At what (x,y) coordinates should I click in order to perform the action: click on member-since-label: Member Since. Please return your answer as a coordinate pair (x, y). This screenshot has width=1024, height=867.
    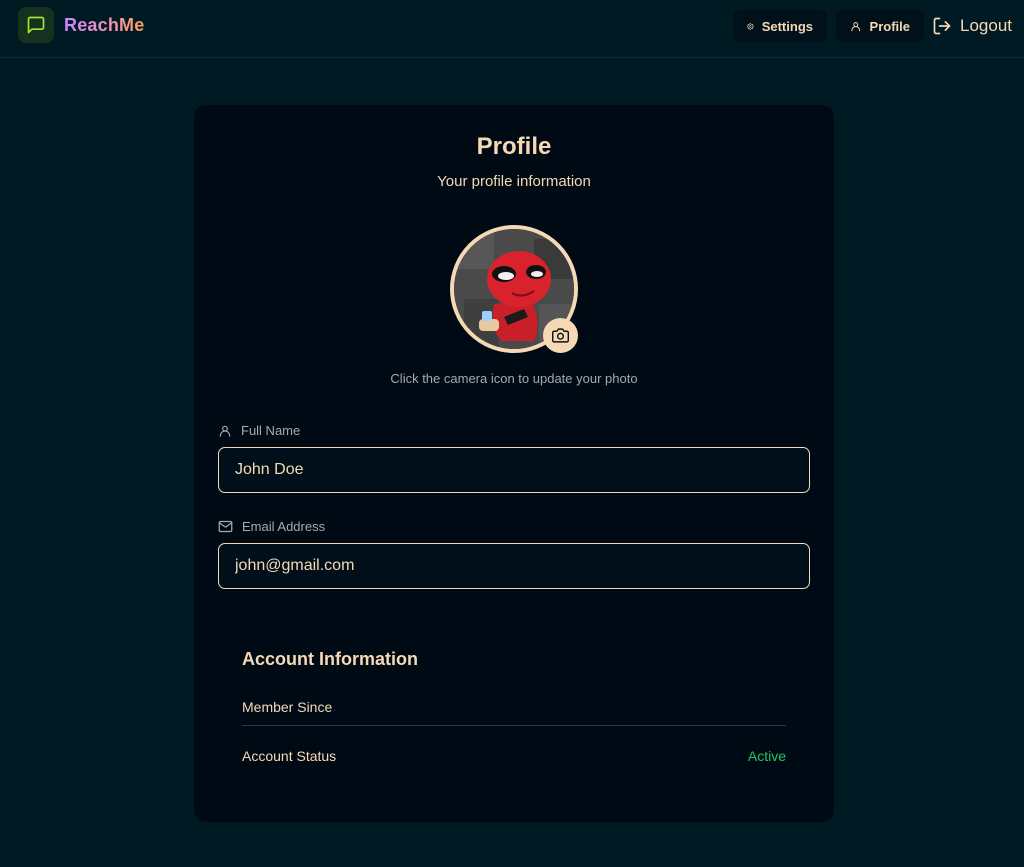
    Looking at the image, I should click on (287, 706).